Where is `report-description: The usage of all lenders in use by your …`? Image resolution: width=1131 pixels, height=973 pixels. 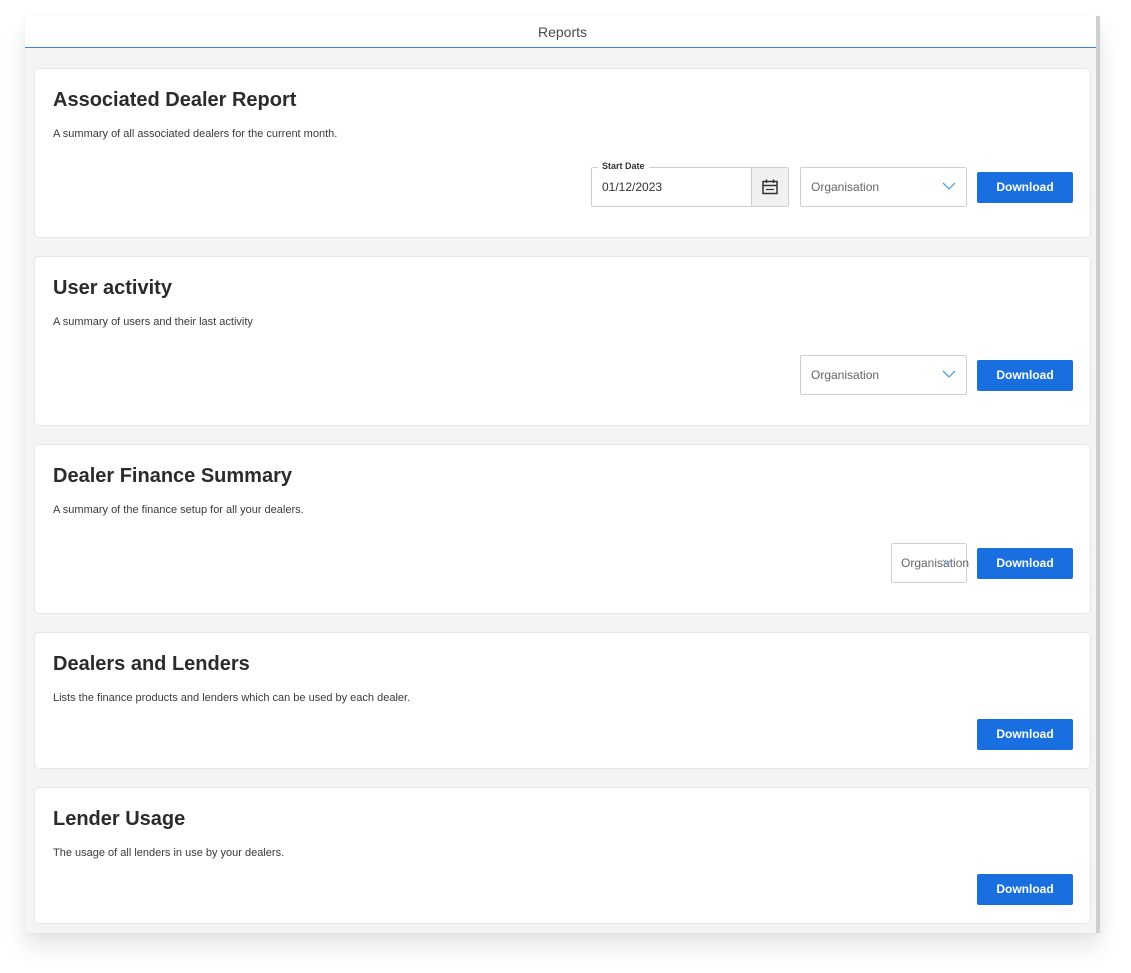 report-description: The usage of all lenders in use by your … is located at coordinates (169, 853).